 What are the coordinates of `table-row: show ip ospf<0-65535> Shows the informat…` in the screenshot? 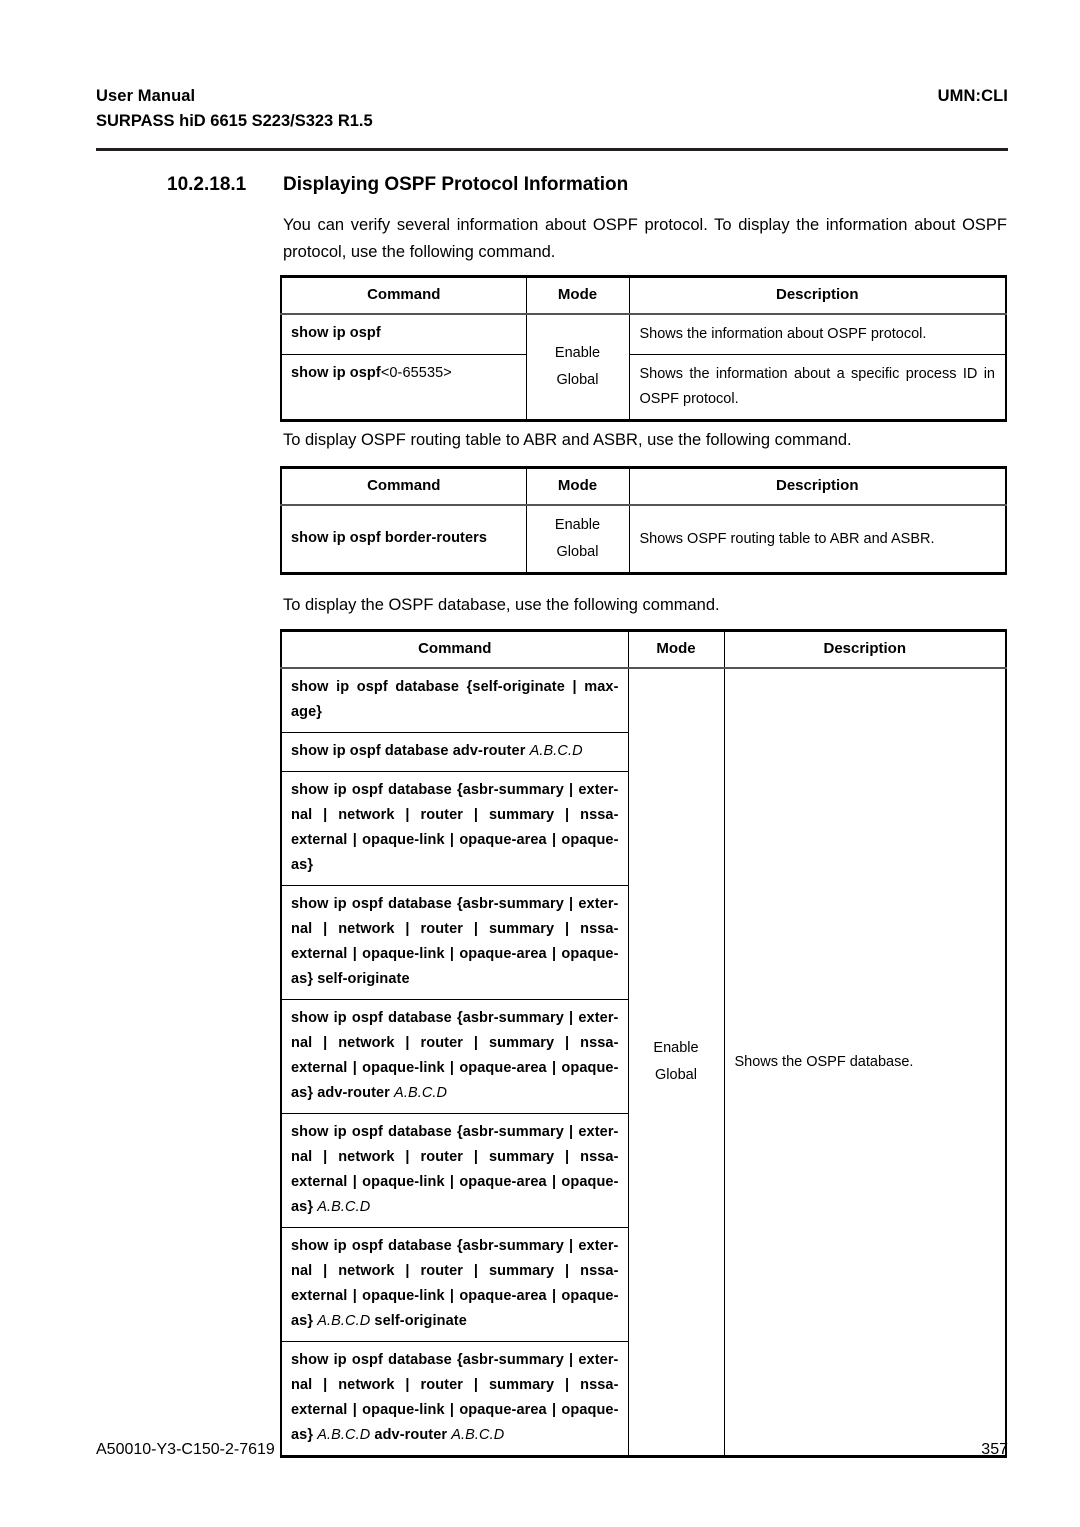 It's located at (643, 387).